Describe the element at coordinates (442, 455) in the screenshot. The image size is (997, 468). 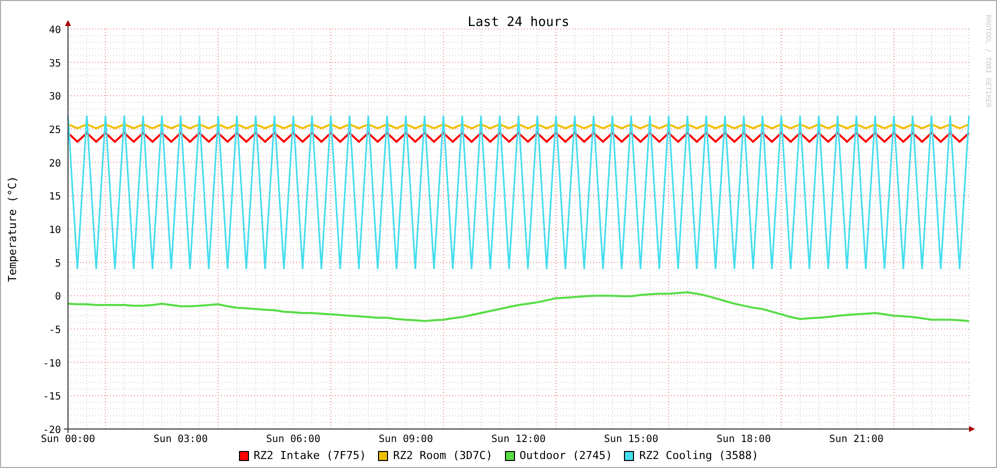
I see `legend-label: RZ2 Room (3D7C)` at that location.